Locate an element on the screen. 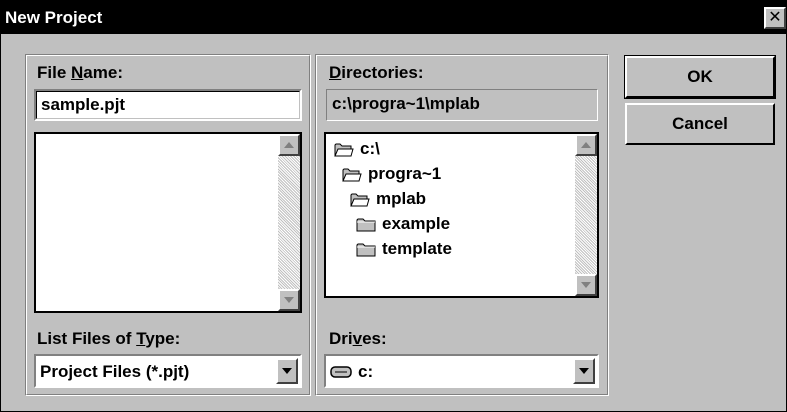  file-name-label: File Name: is located at coordinates (80, 72).